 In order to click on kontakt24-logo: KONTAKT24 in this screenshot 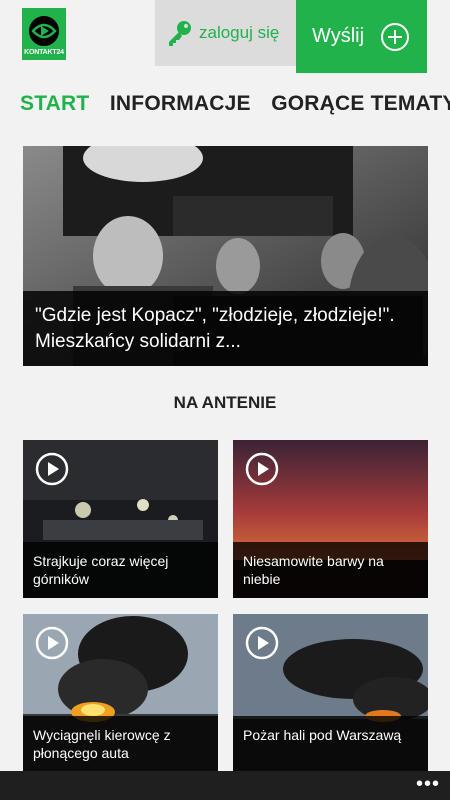, I will do `click(44, 34)`.